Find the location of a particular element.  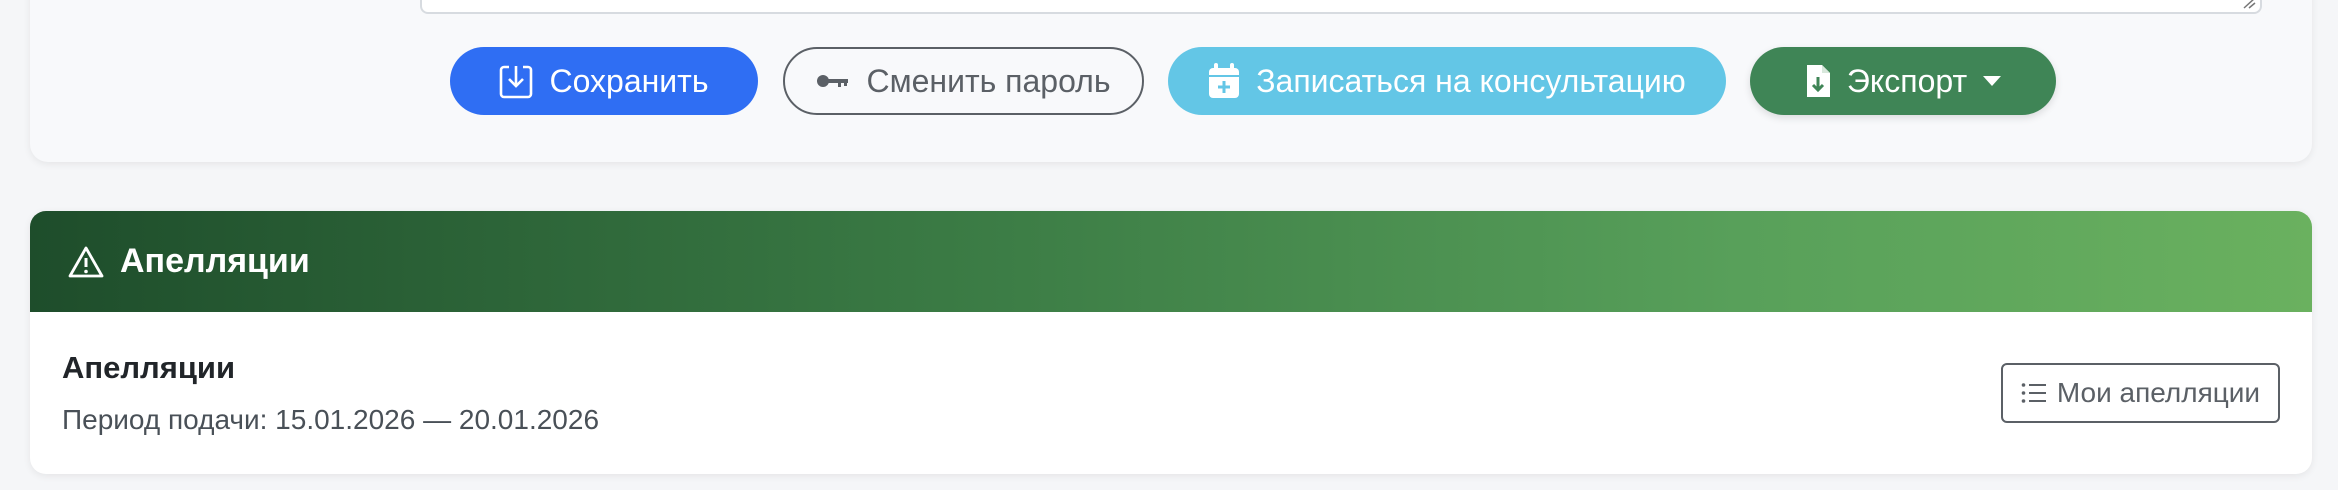

appeal-item-title: Апелляции is located at coordinates (148, 367).